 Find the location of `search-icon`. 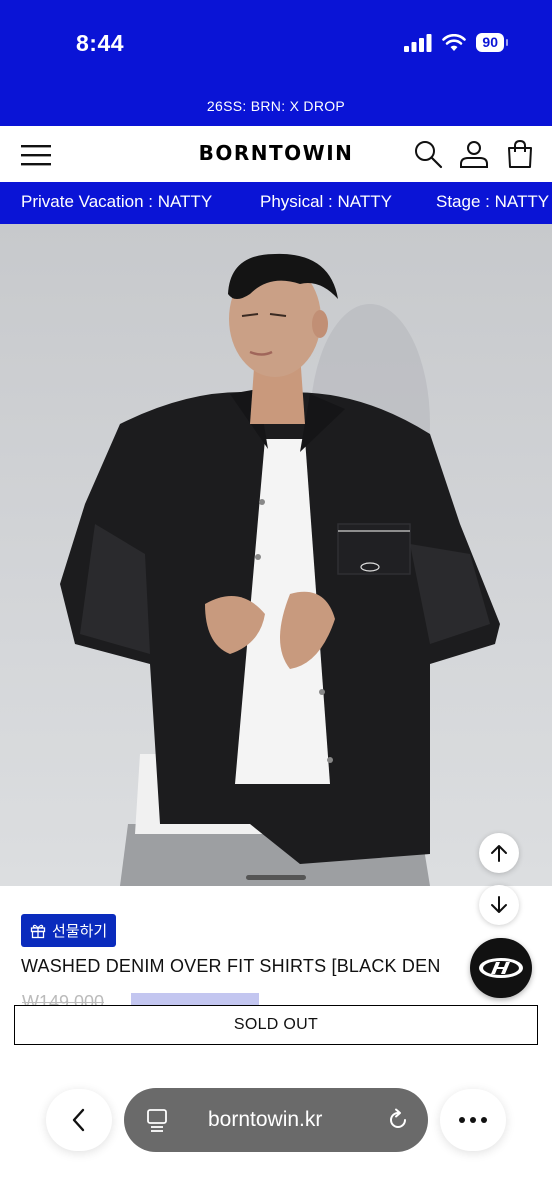

search-icon is located at coordinates (428, 154).